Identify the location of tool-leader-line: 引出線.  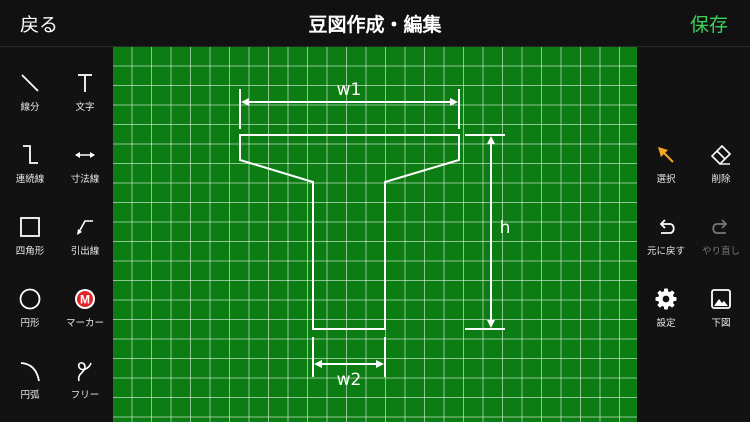
(85, 245).